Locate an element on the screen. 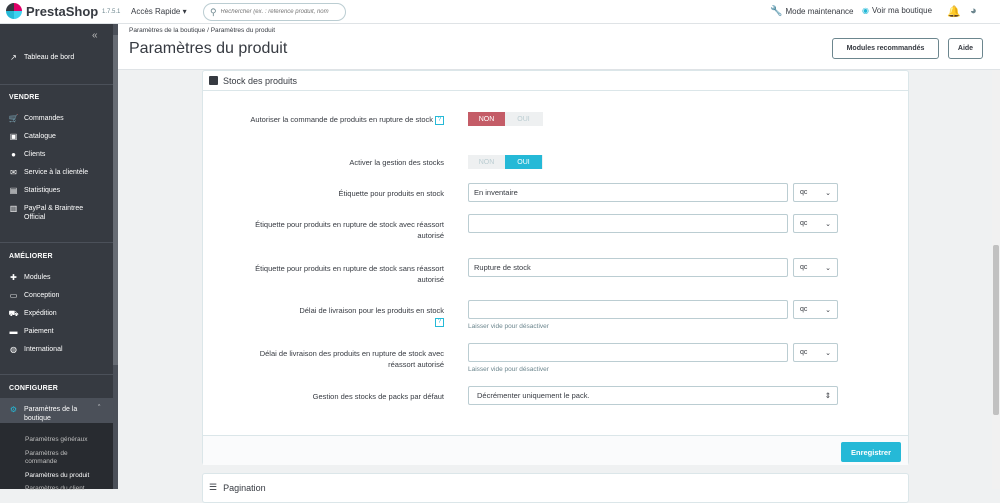 This screenshot has width=1000, height=503. version-label: 1.7.5.1 is located at coordinates (111, 12).